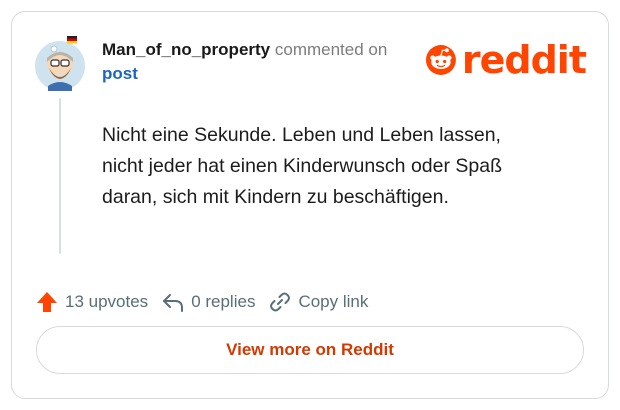  What do you see at coordinates (47, 302) in the screenshot?
I see `upvote-arrow-icon` at bounding box center [47, 302].